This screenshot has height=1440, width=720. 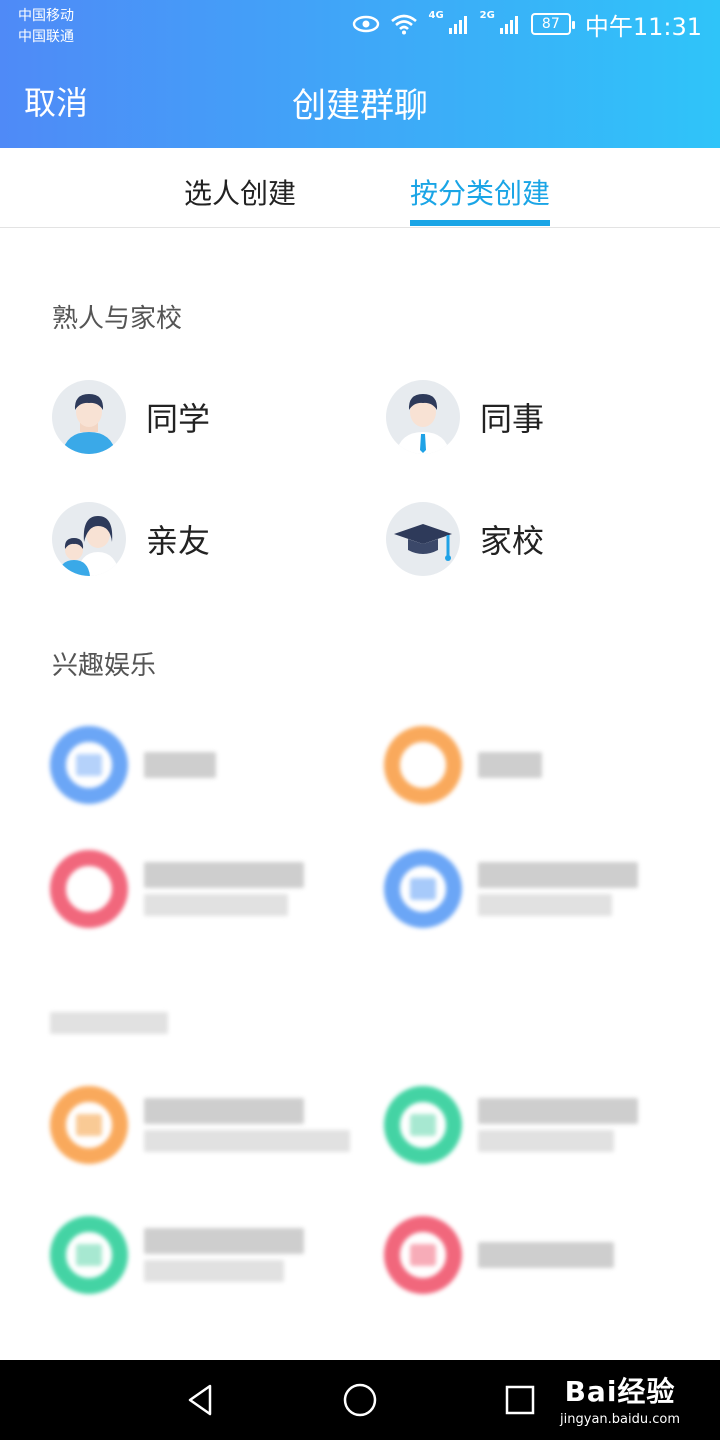 I want to click on back-icon, so click(x=200, y=1400).